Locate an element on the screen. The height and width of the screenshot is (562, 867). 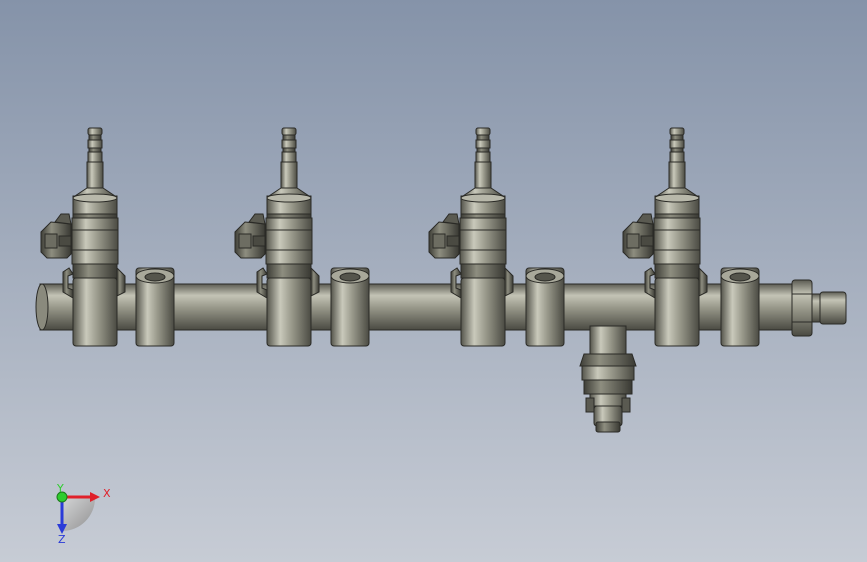
triad-z-label: Z is located at coordinates (62, 539).